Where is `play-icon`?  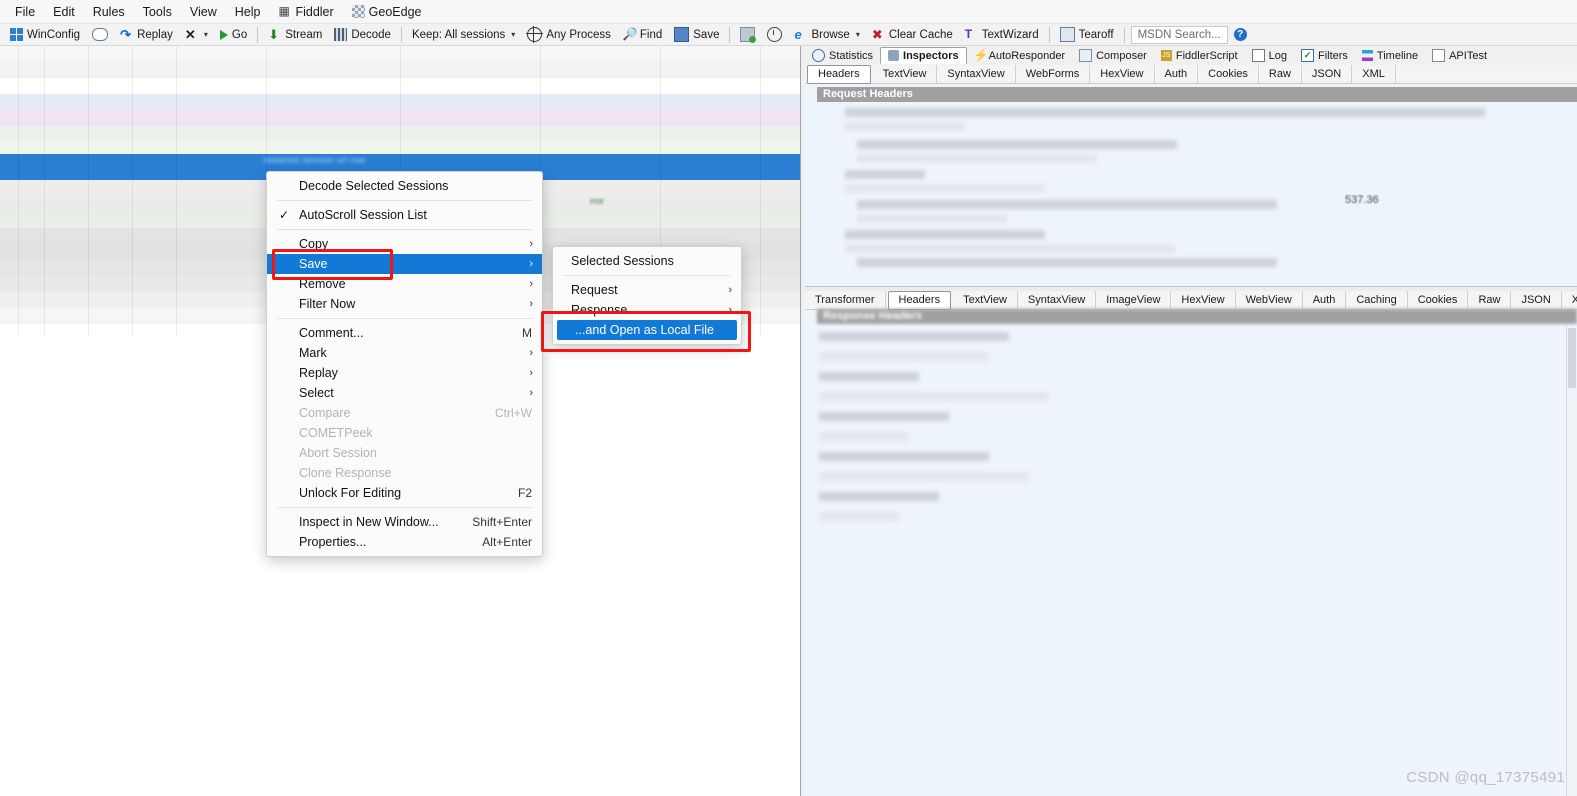
play-icon is located at coordinates (223, 34).